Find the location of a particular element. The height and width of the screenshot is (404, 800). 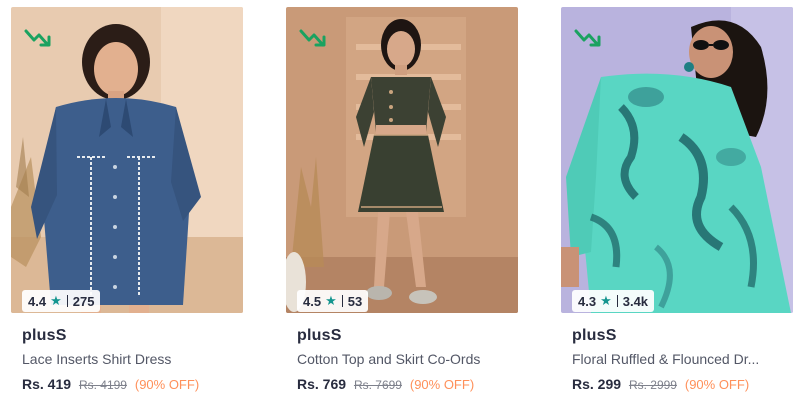

rating-value: 4.4 is located at coordinates (37, 301).